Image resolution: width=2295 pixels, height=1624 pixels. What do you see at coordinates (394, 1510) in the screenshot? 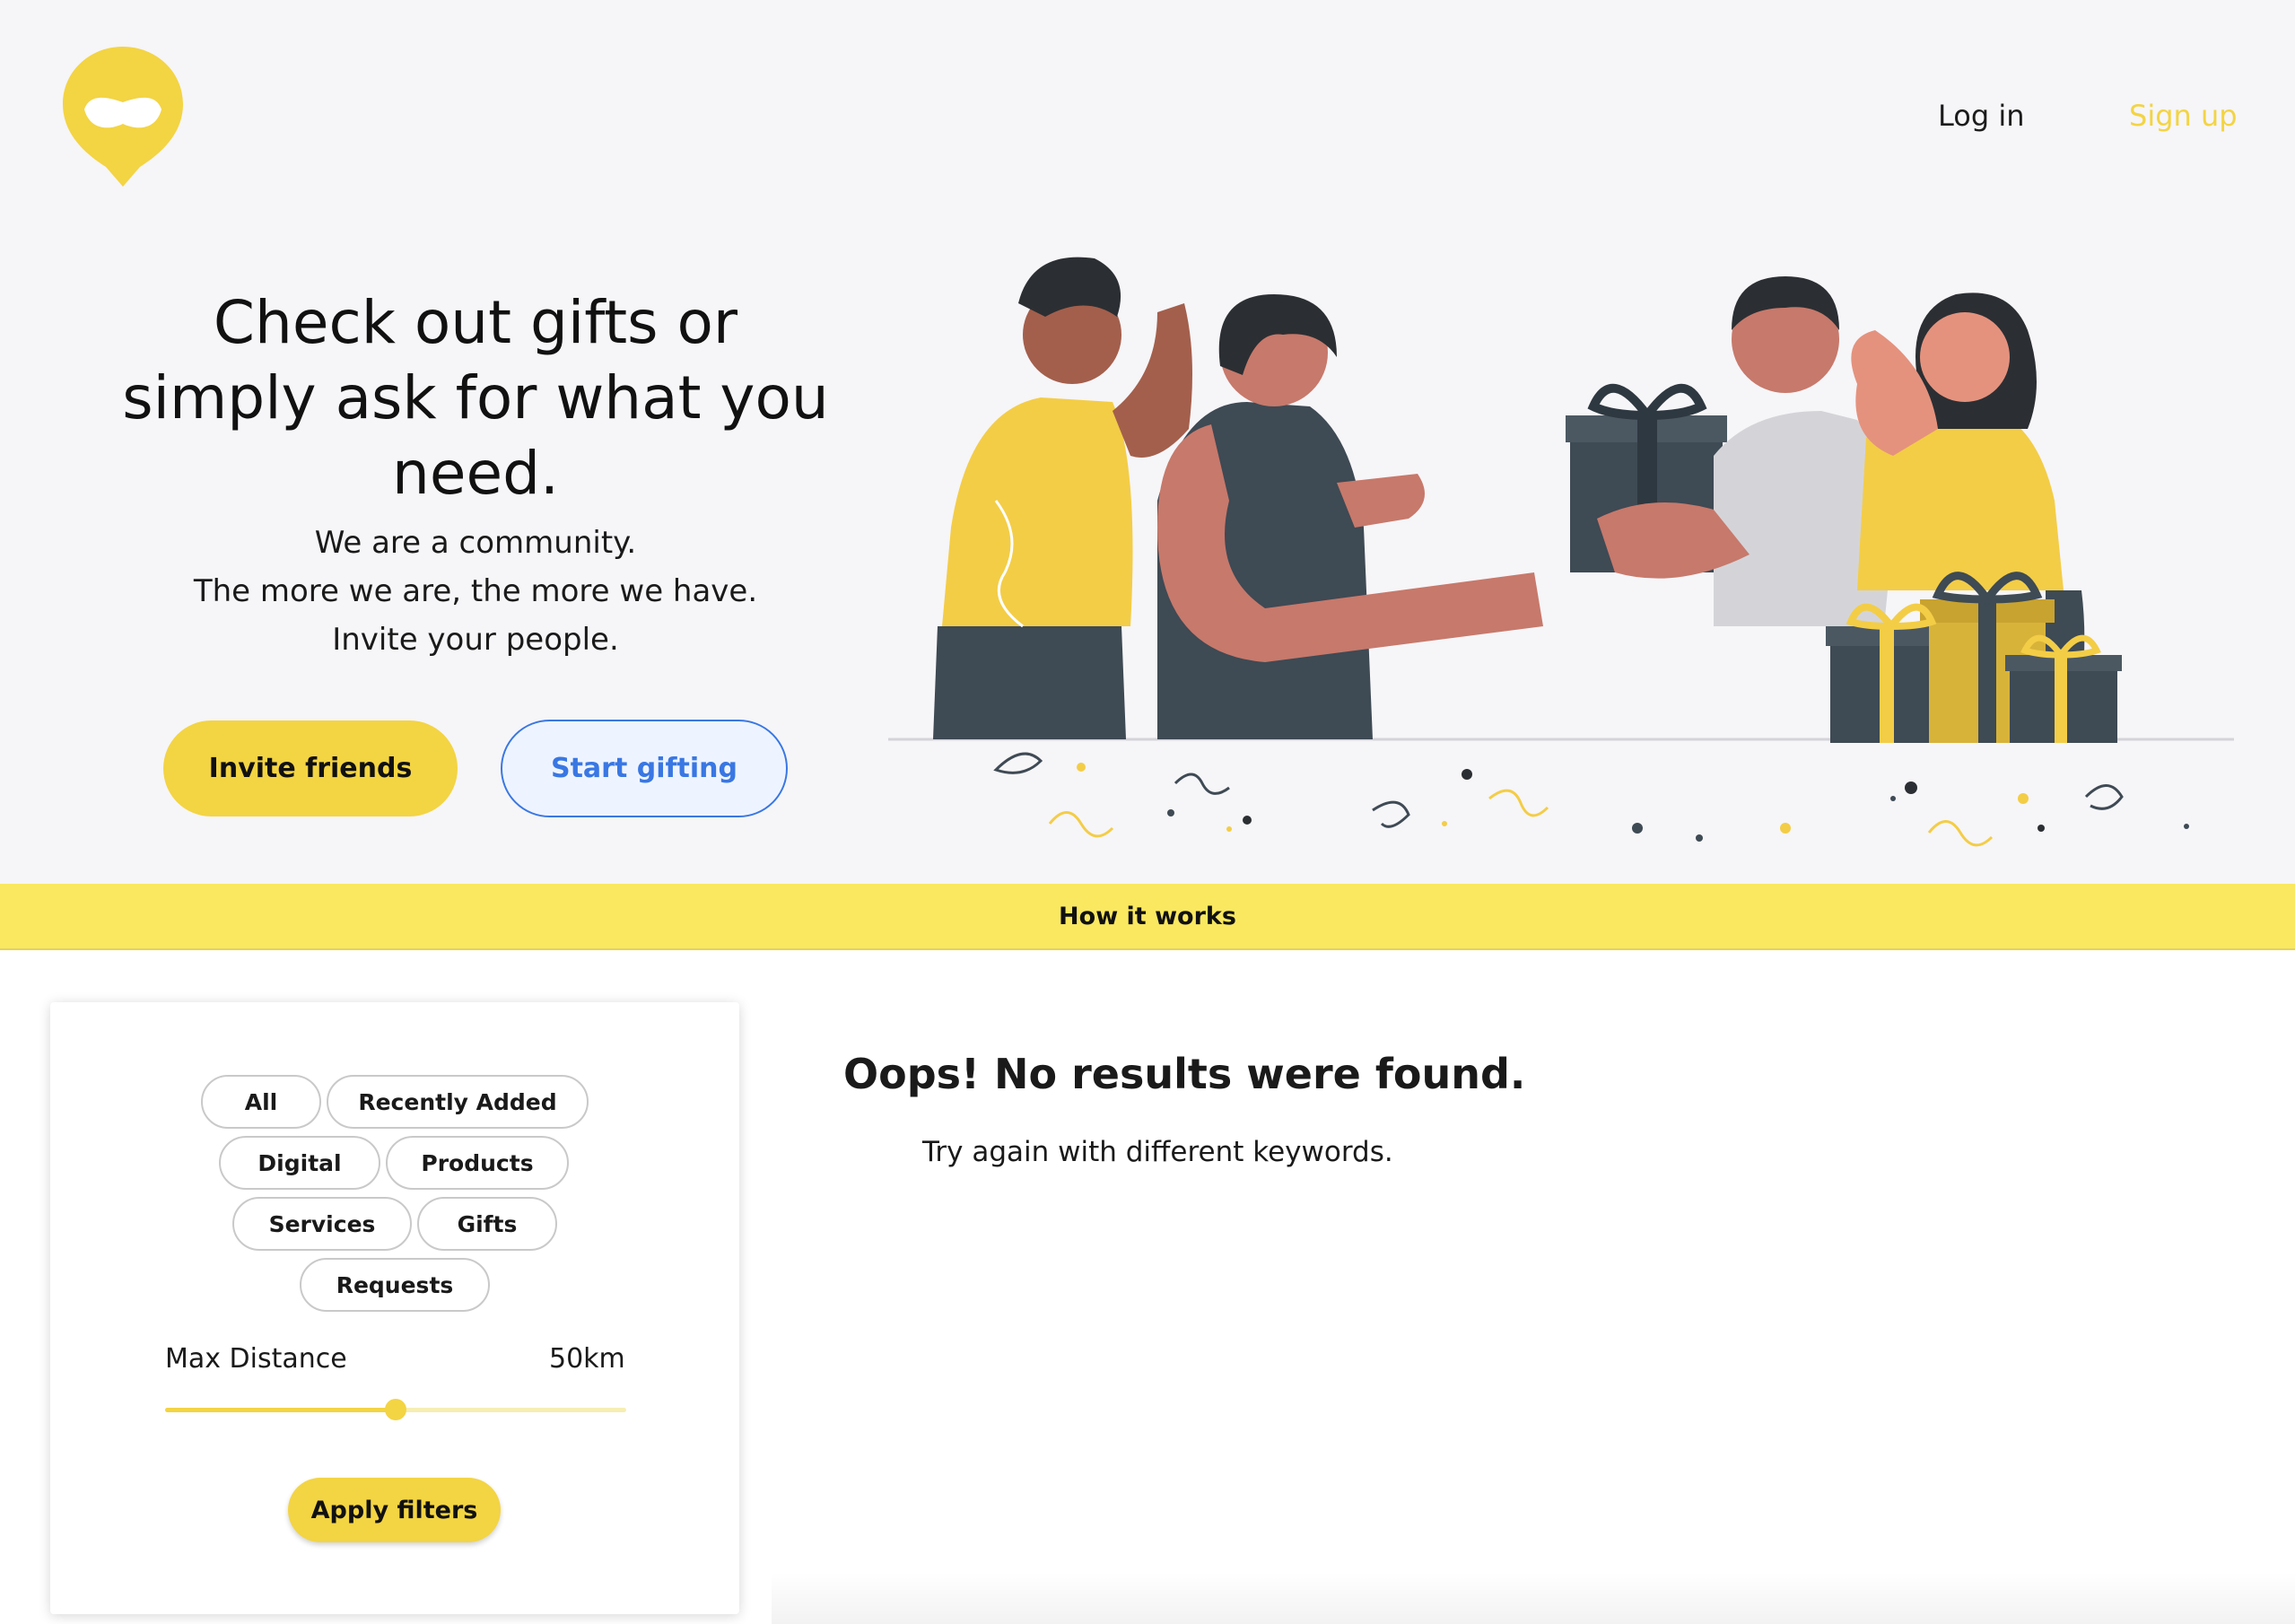
I see `apply-filters-button: Apply filters` at bounding box center [394, 1510].